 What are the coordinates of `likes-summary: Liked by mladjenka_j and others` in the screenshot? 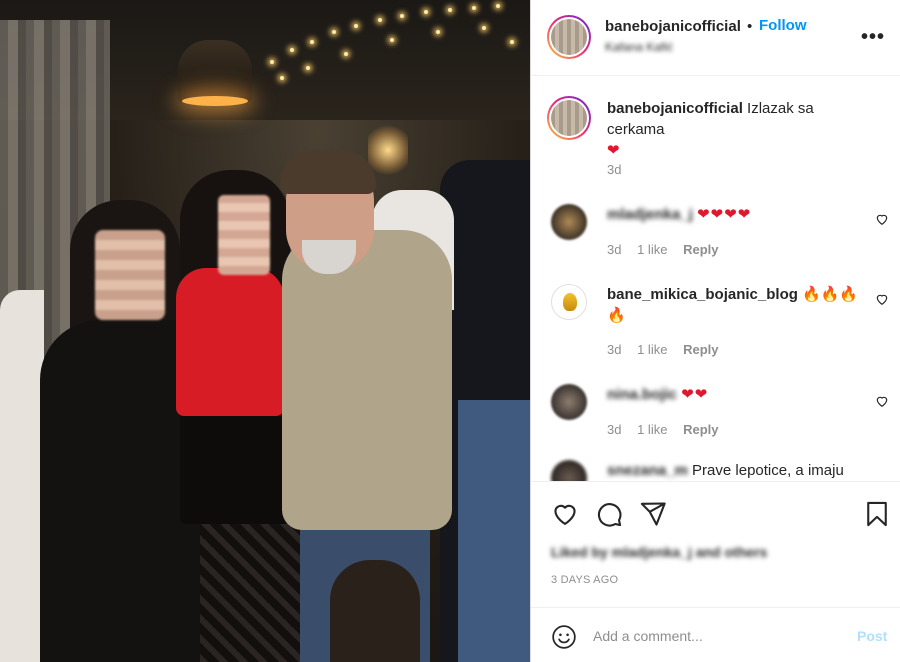 It's located at (659, 552).